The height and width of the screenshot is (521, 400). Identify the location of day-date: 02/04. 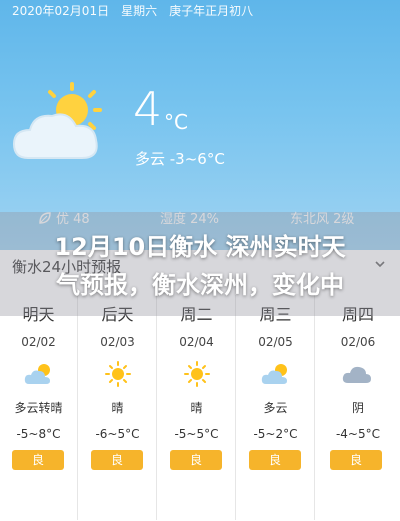
(196, 342).